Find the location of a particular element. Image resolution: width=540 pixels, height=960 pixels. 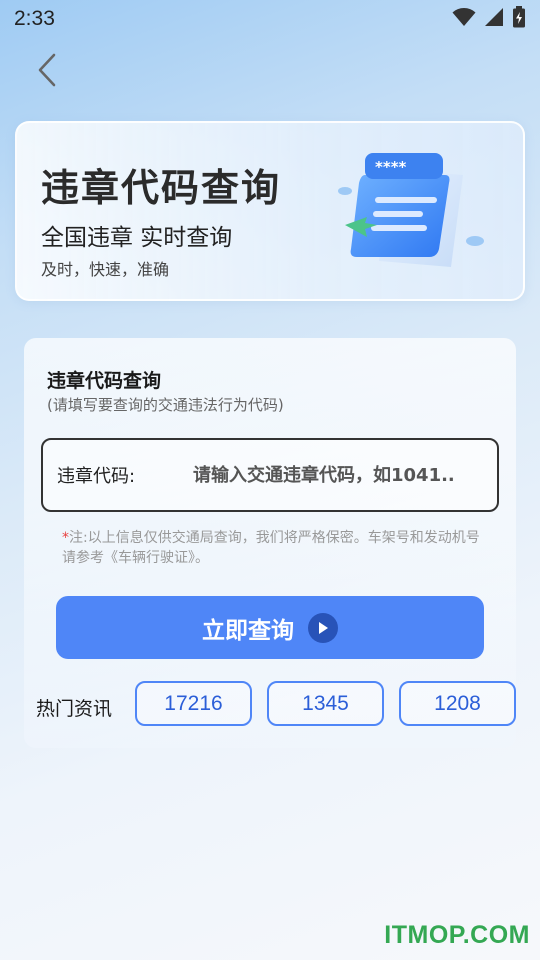

back-button is located at coordinates (47, 72).